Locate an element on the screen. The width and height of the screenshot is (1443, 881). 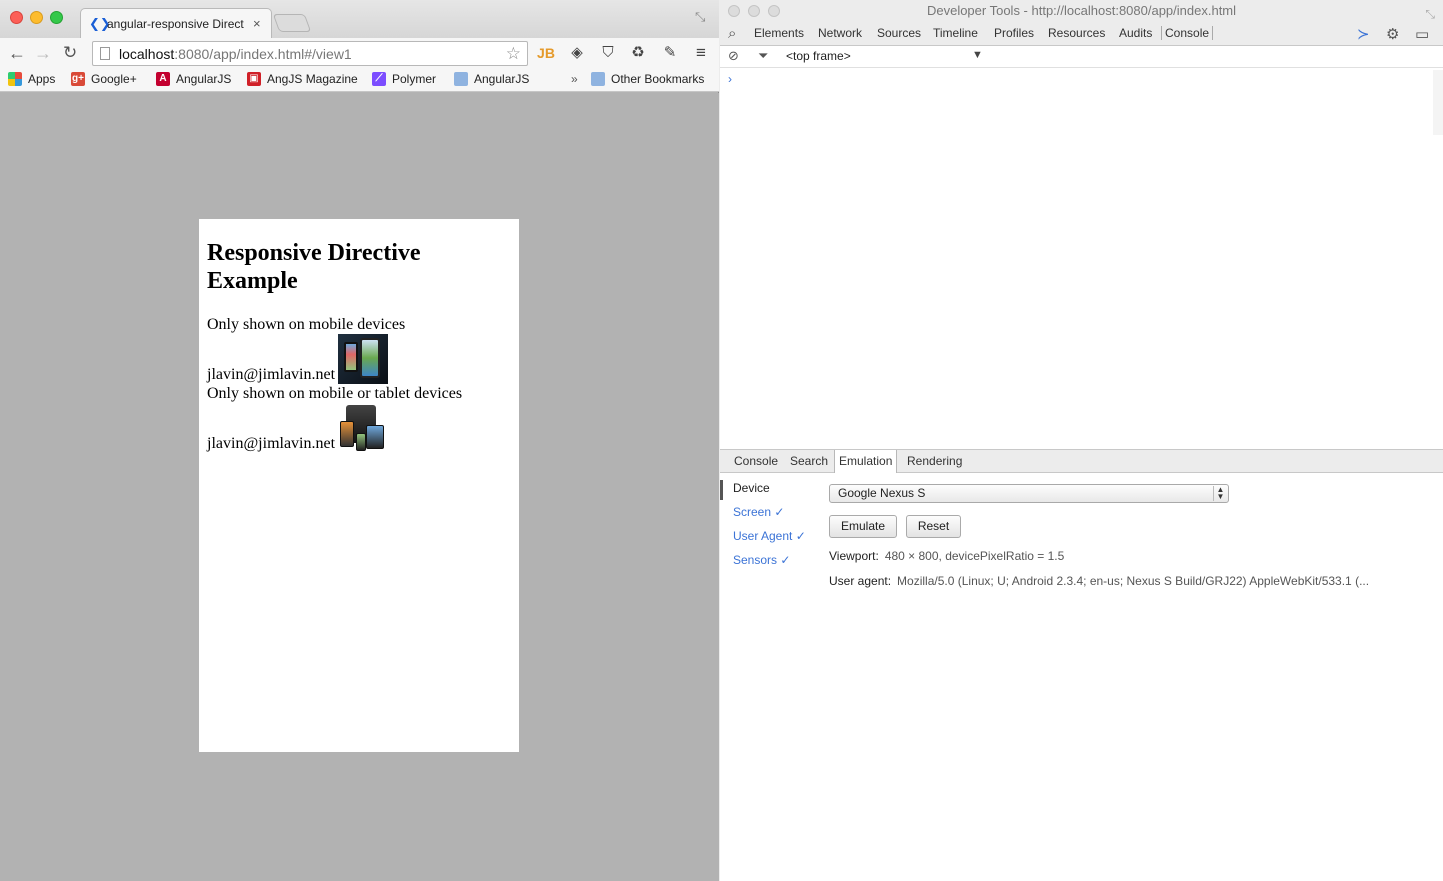
select-arrows-icon: ▲ ▼ is located at coordinates (1220, 493).